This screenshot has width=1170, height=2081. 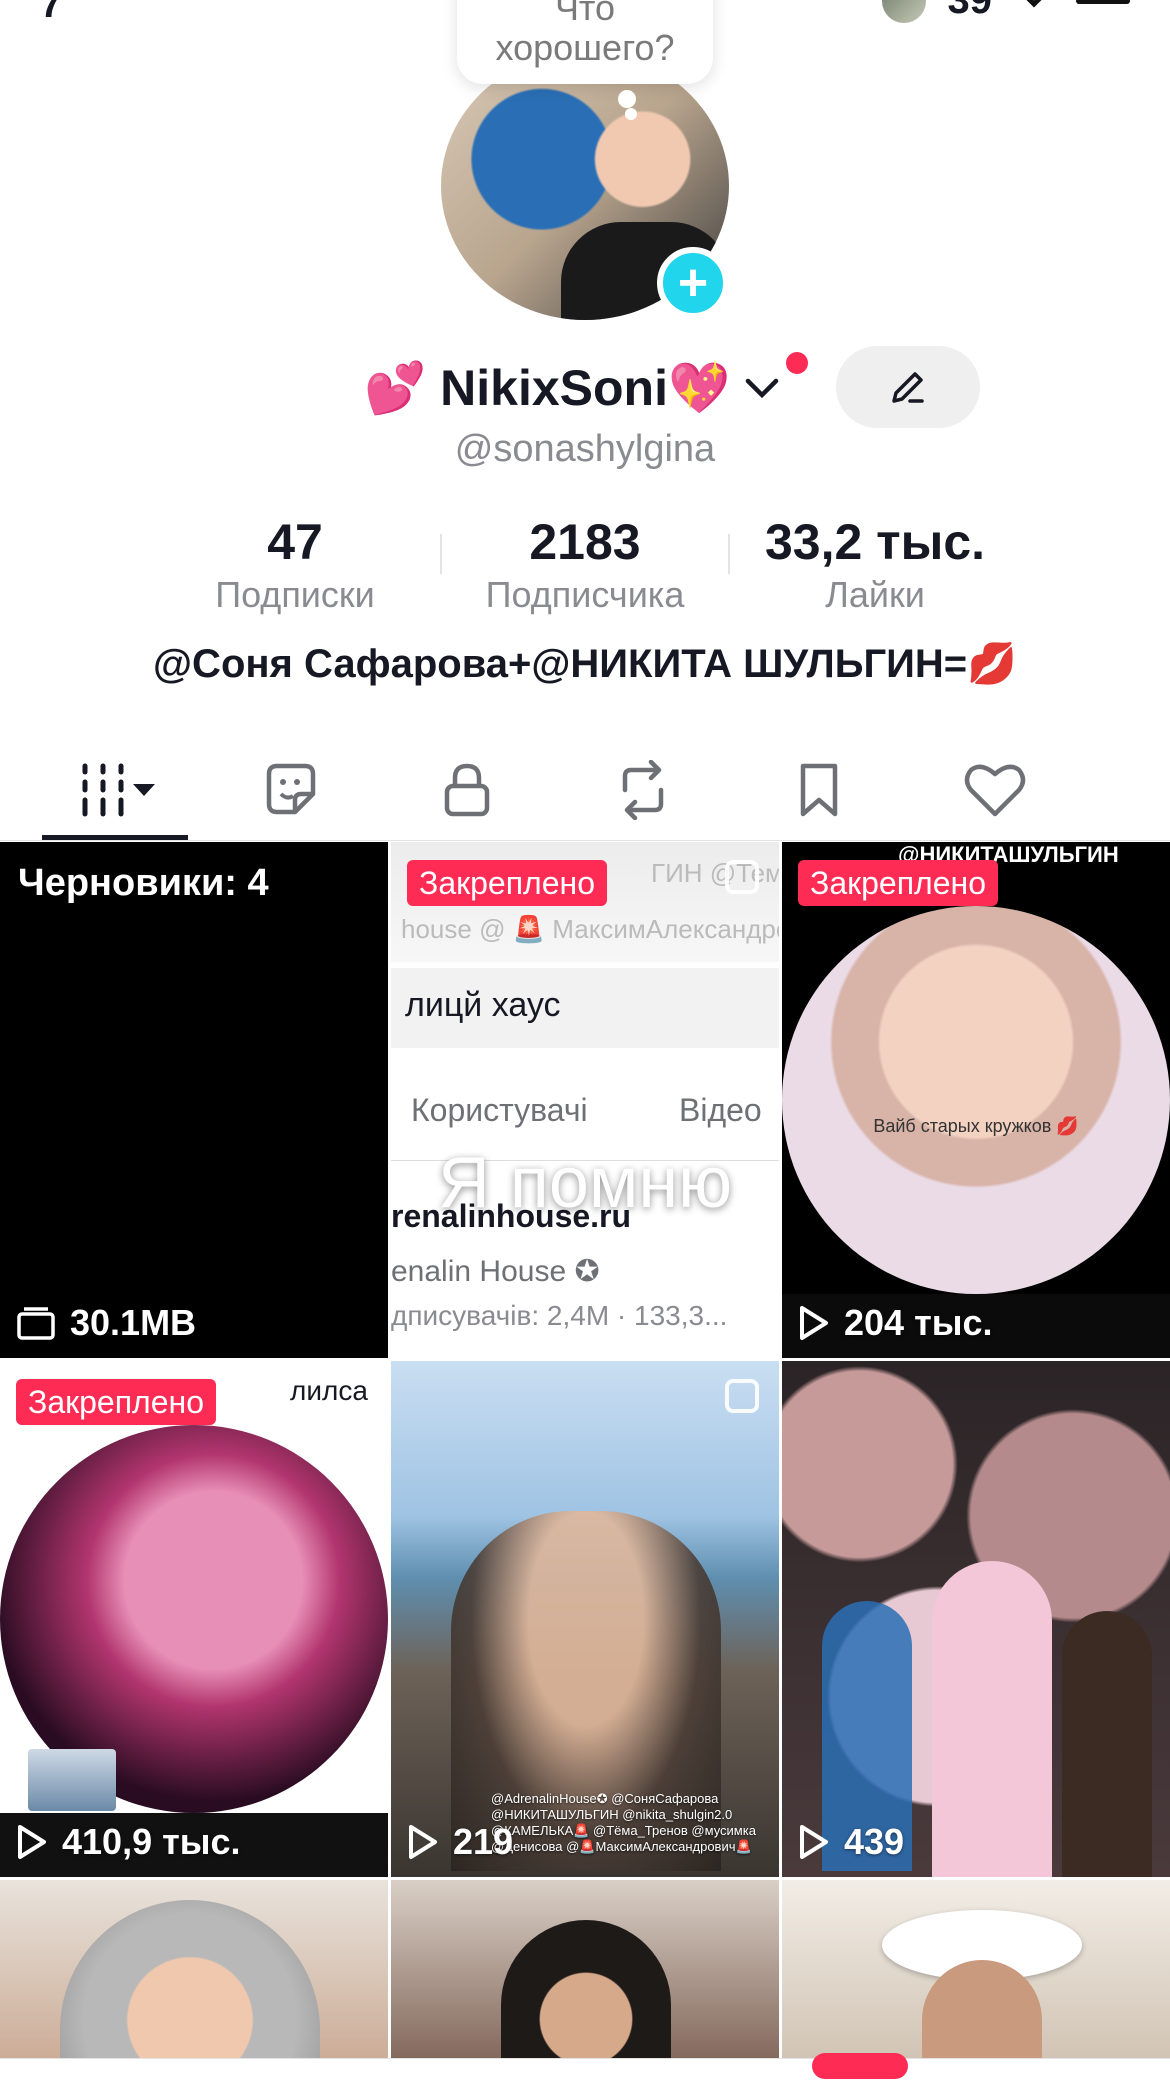 What do you see at coordinates (483, 1841) in the screenshot?
I see `view-count-text: 219` at bounding box center [483, 1841].